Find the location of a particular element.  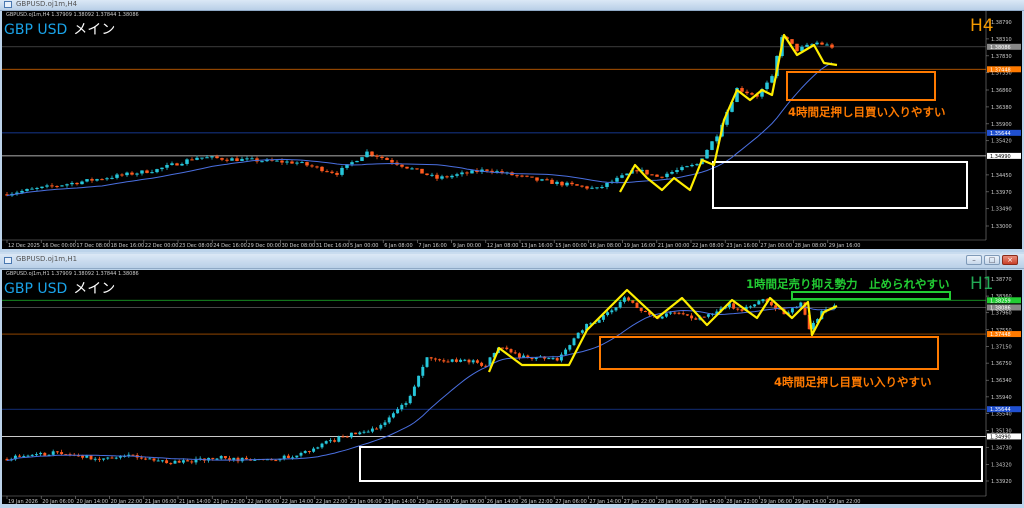

annotation-text-h4-buy: 4時間足押し目買い入りやすい is located at coordinates (867, 112).